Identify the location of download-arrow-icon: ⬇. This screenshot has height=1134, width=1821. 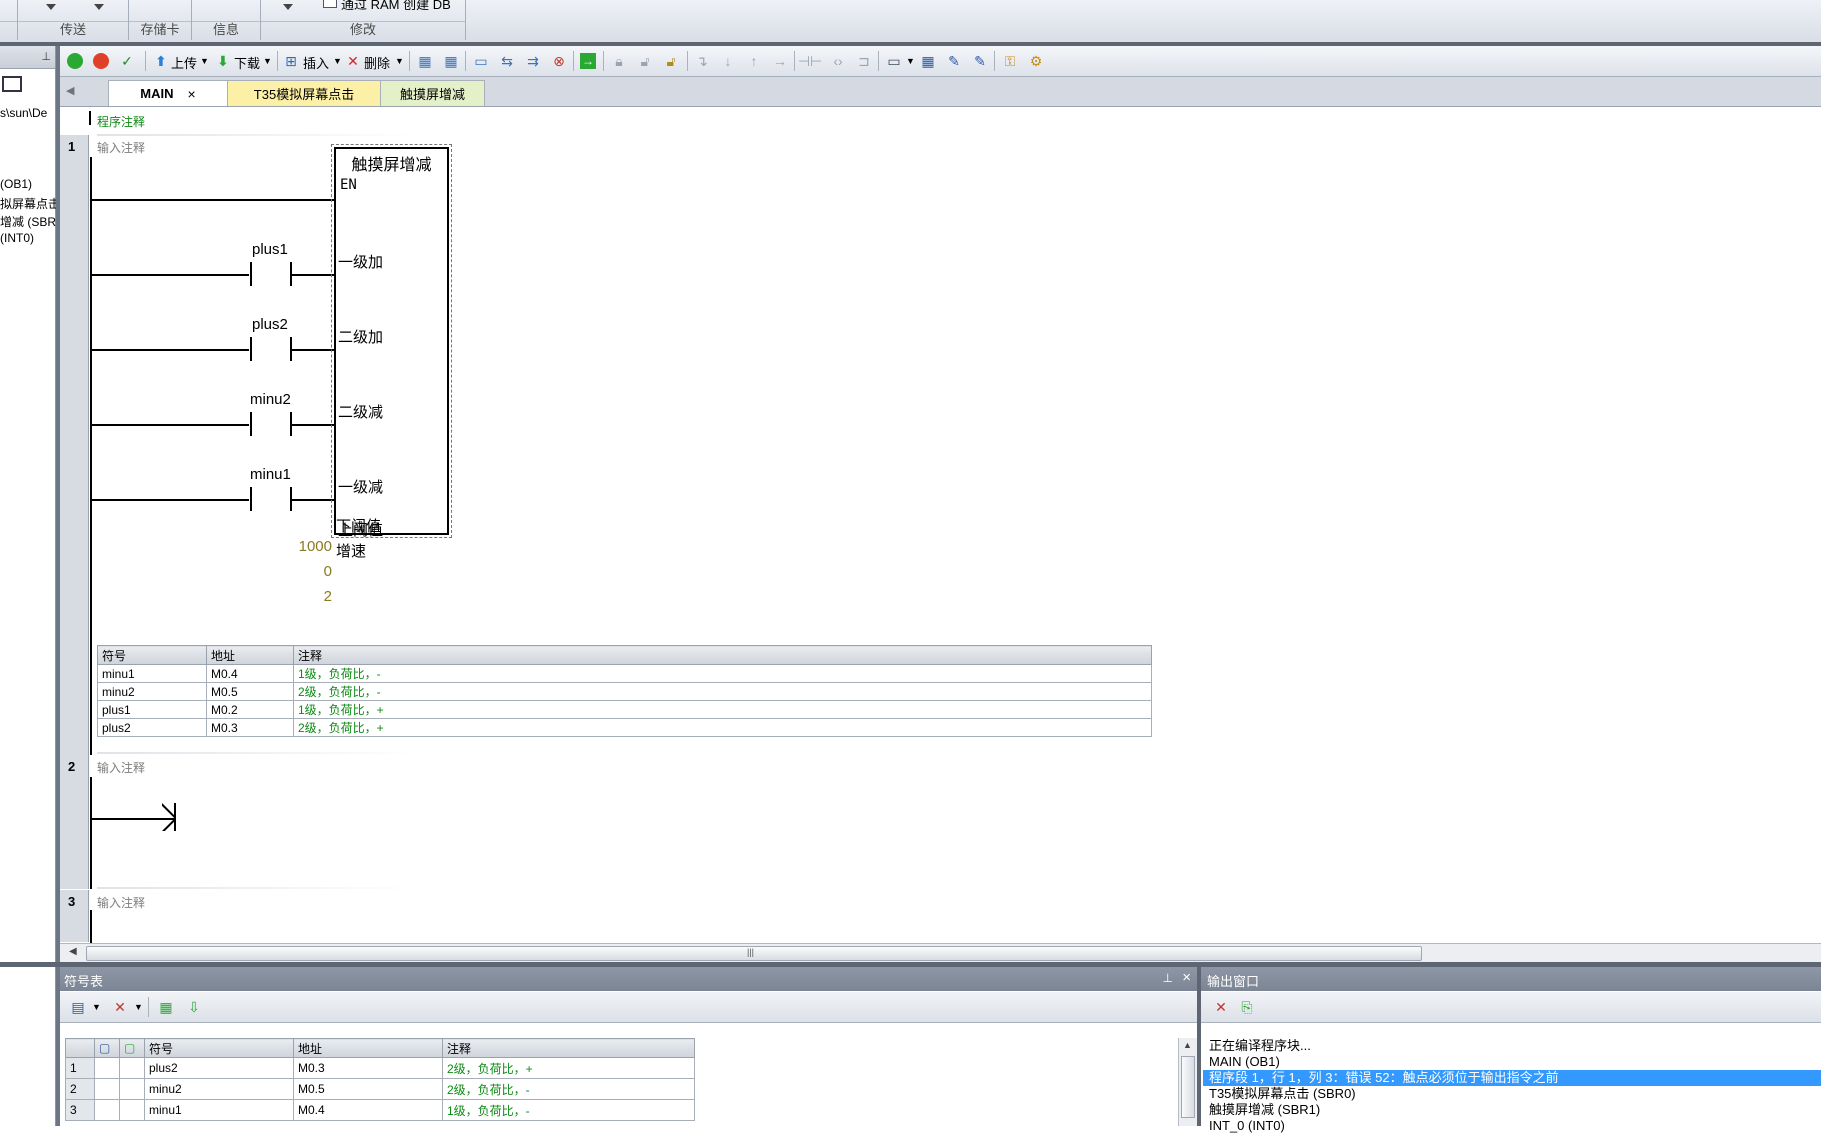
(223, 61).